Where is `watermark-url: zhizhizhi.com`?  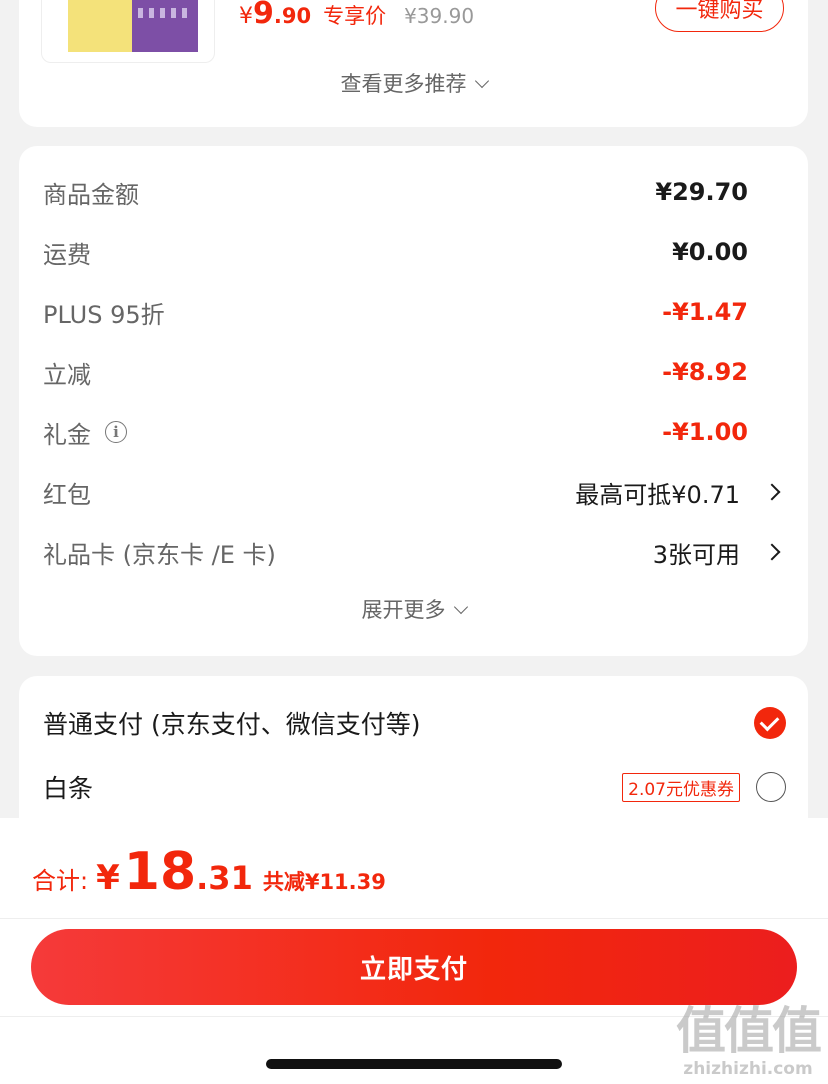 watermark-url: zhizhizhi.com is located at coordinates (748, 1069).